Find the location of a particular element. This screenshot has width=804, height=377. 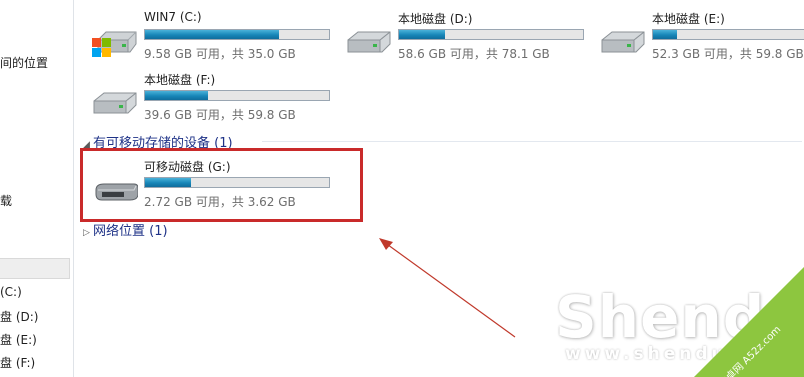

drive-space-info: 52.3 GB 可用，共 59.8 GB is located at coordinates (728, 54).